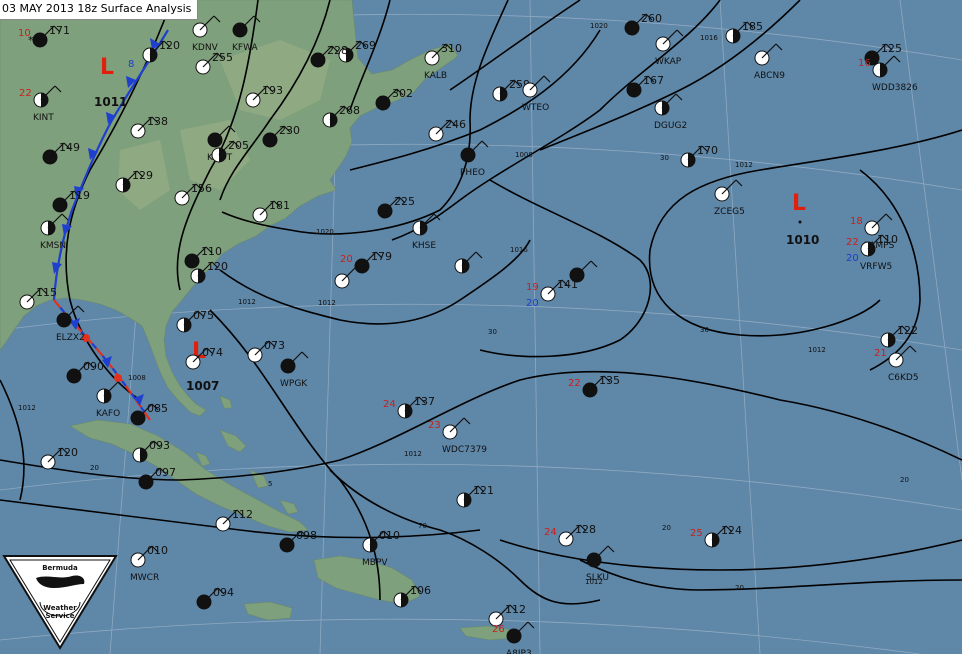  What do you see at coordinates (402, 93) in the screenshot?
I see `station-pressure: 302` at bounding box center [402, 93].